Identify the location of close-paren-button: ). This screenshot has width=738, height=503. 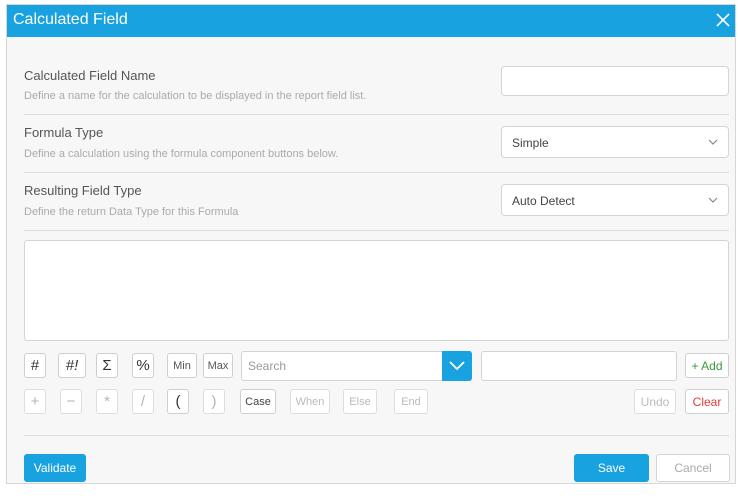
(214, 401).